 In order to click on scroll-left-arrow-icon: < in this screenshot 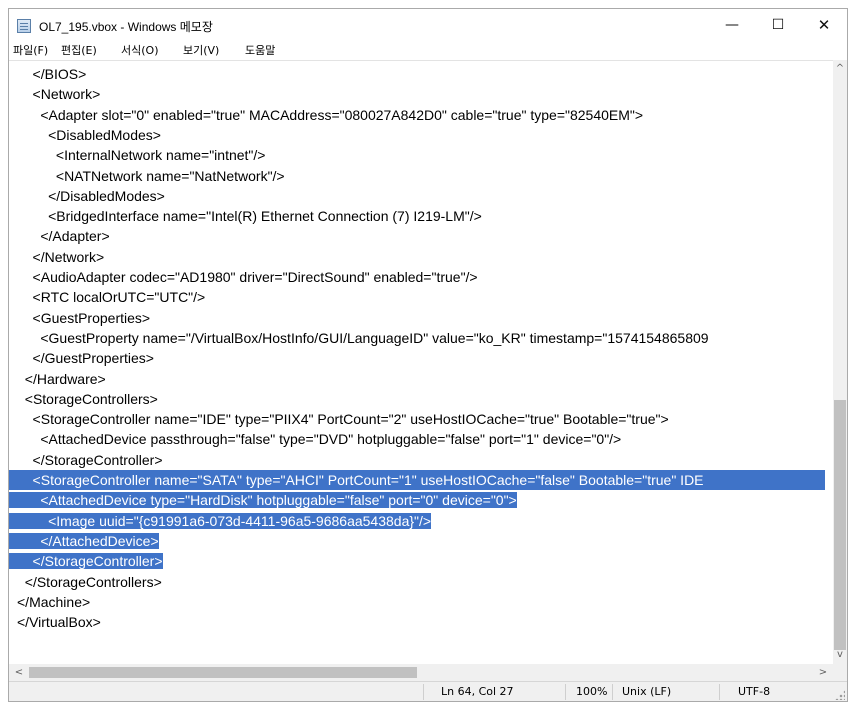, I will do `click(19, 672)`.